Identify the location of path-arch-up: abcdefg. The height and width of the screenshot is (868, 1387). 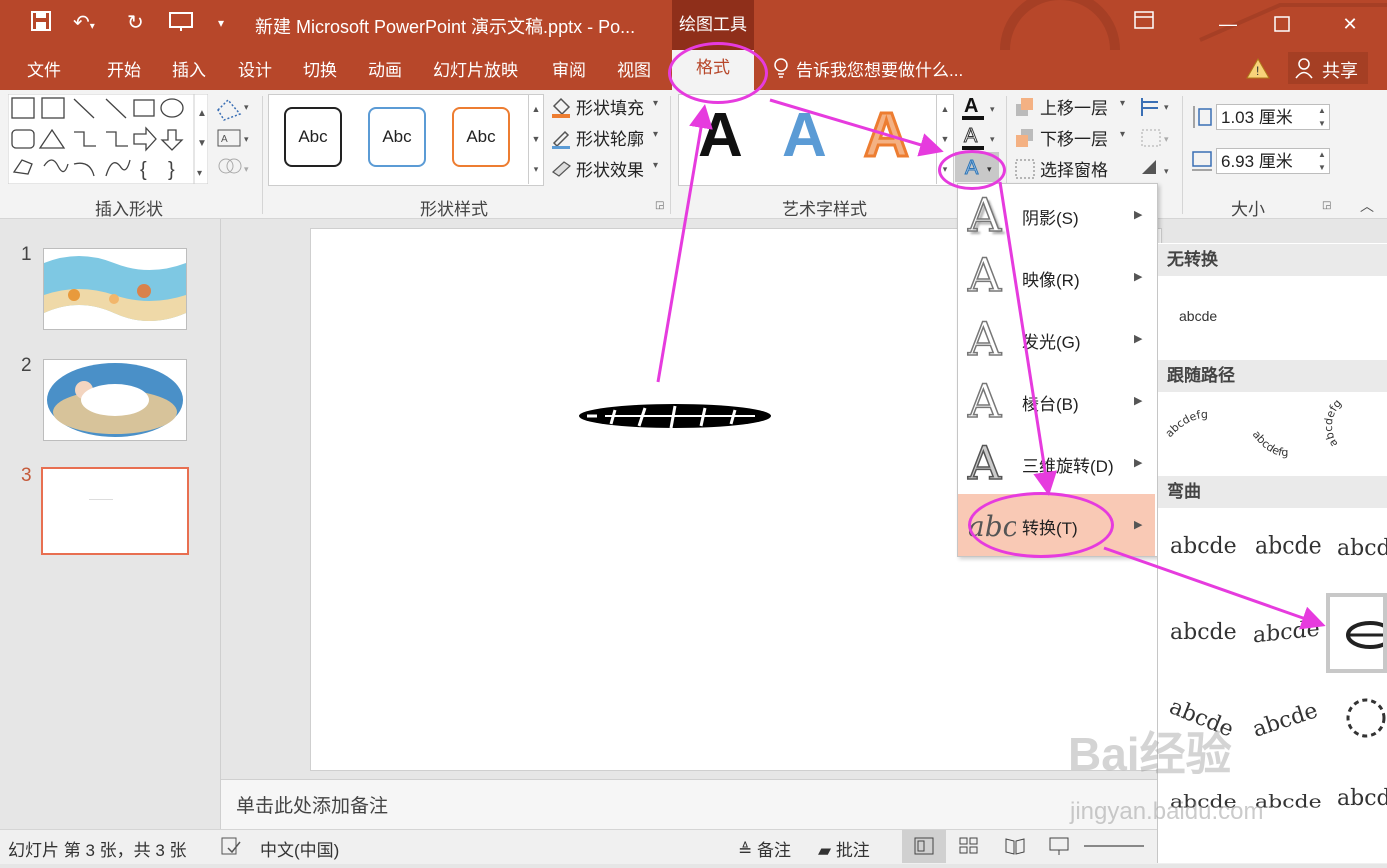
(1185, 424).